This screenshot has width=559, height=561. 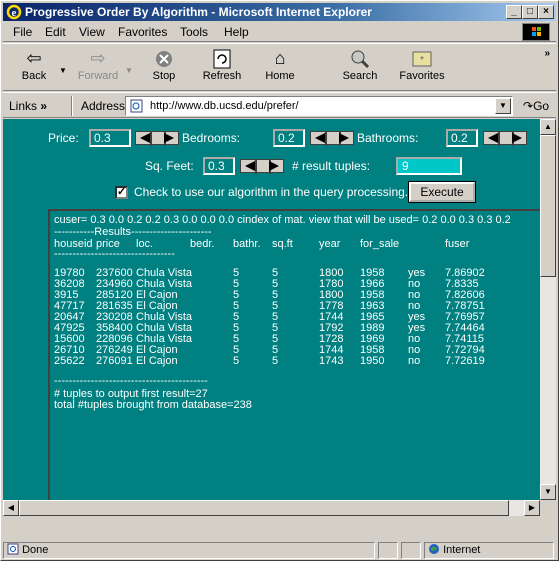 I want to click on table-cell: El Cajon, so click(x=157, y=361).